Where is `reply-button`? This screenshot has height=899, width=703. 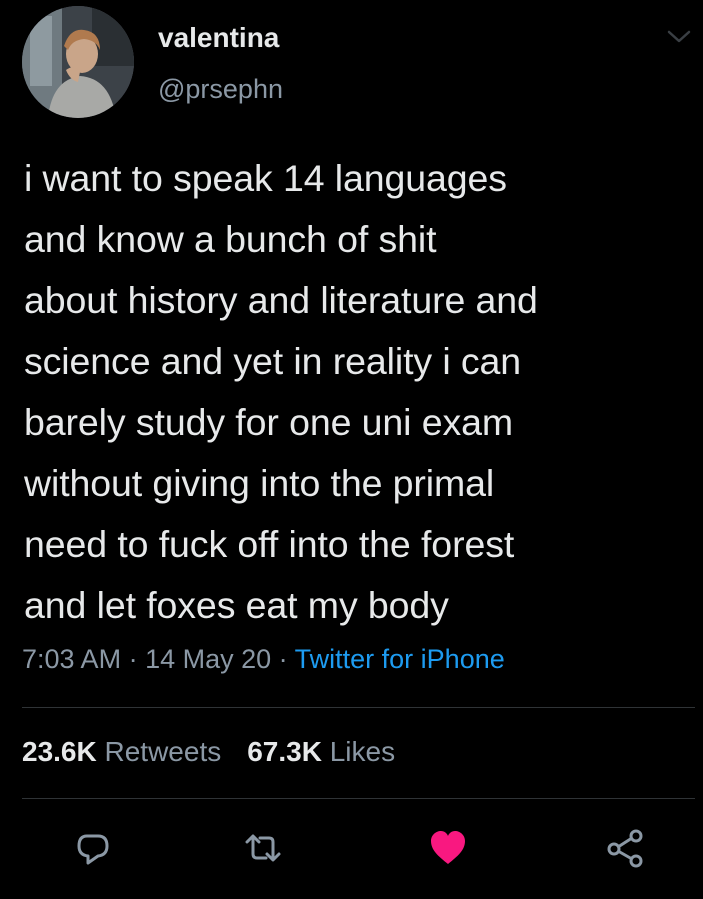 reply-button is located at coordinates (93, 848).